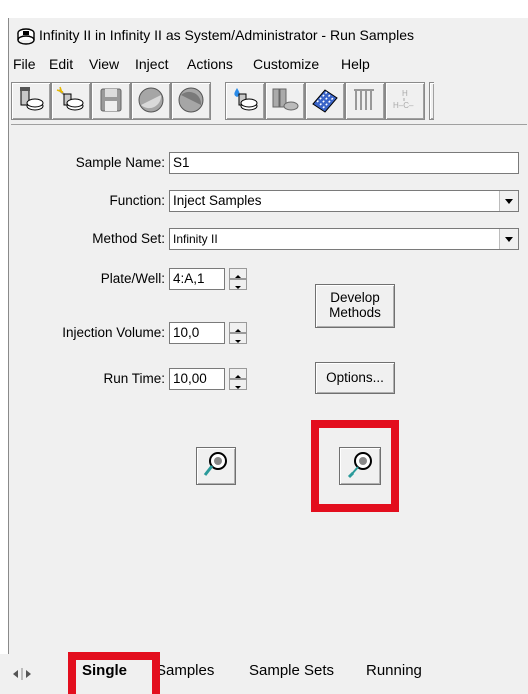  I want to click on save-button, so click(111, 101).